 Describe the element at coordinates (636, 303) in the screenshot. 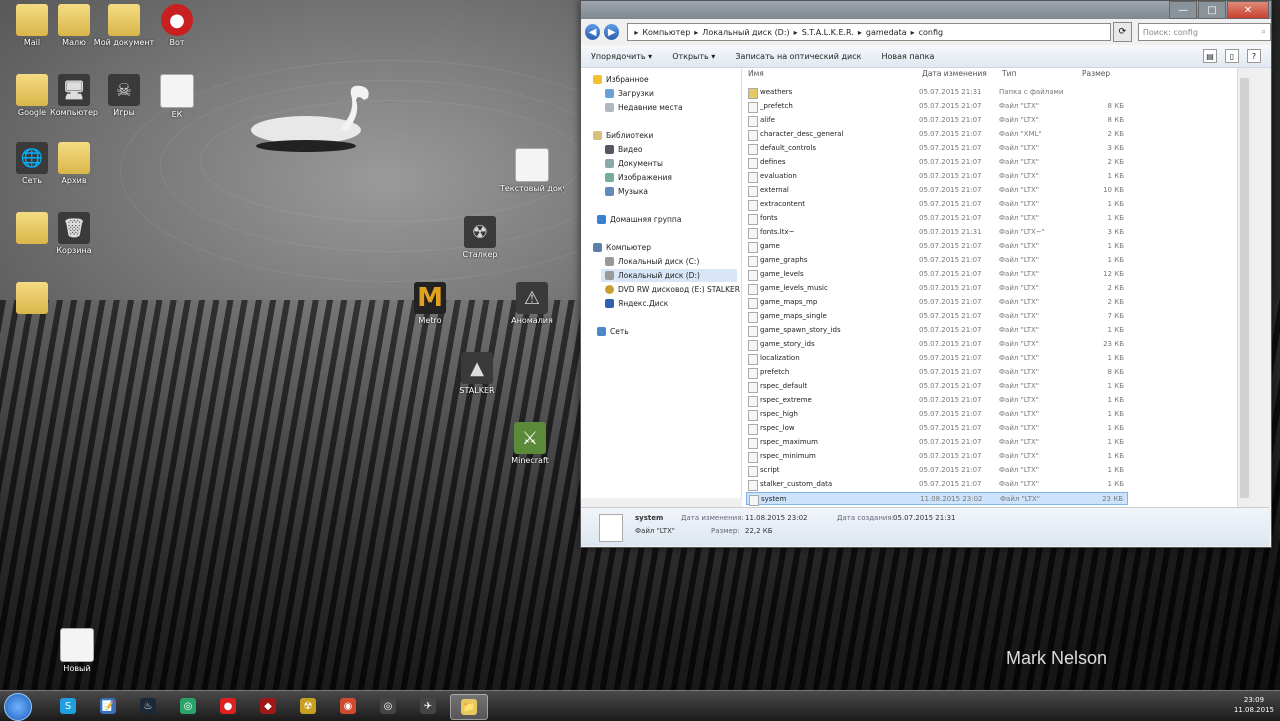

I see `nav-yandex: Яндекс.Диск` at that location.